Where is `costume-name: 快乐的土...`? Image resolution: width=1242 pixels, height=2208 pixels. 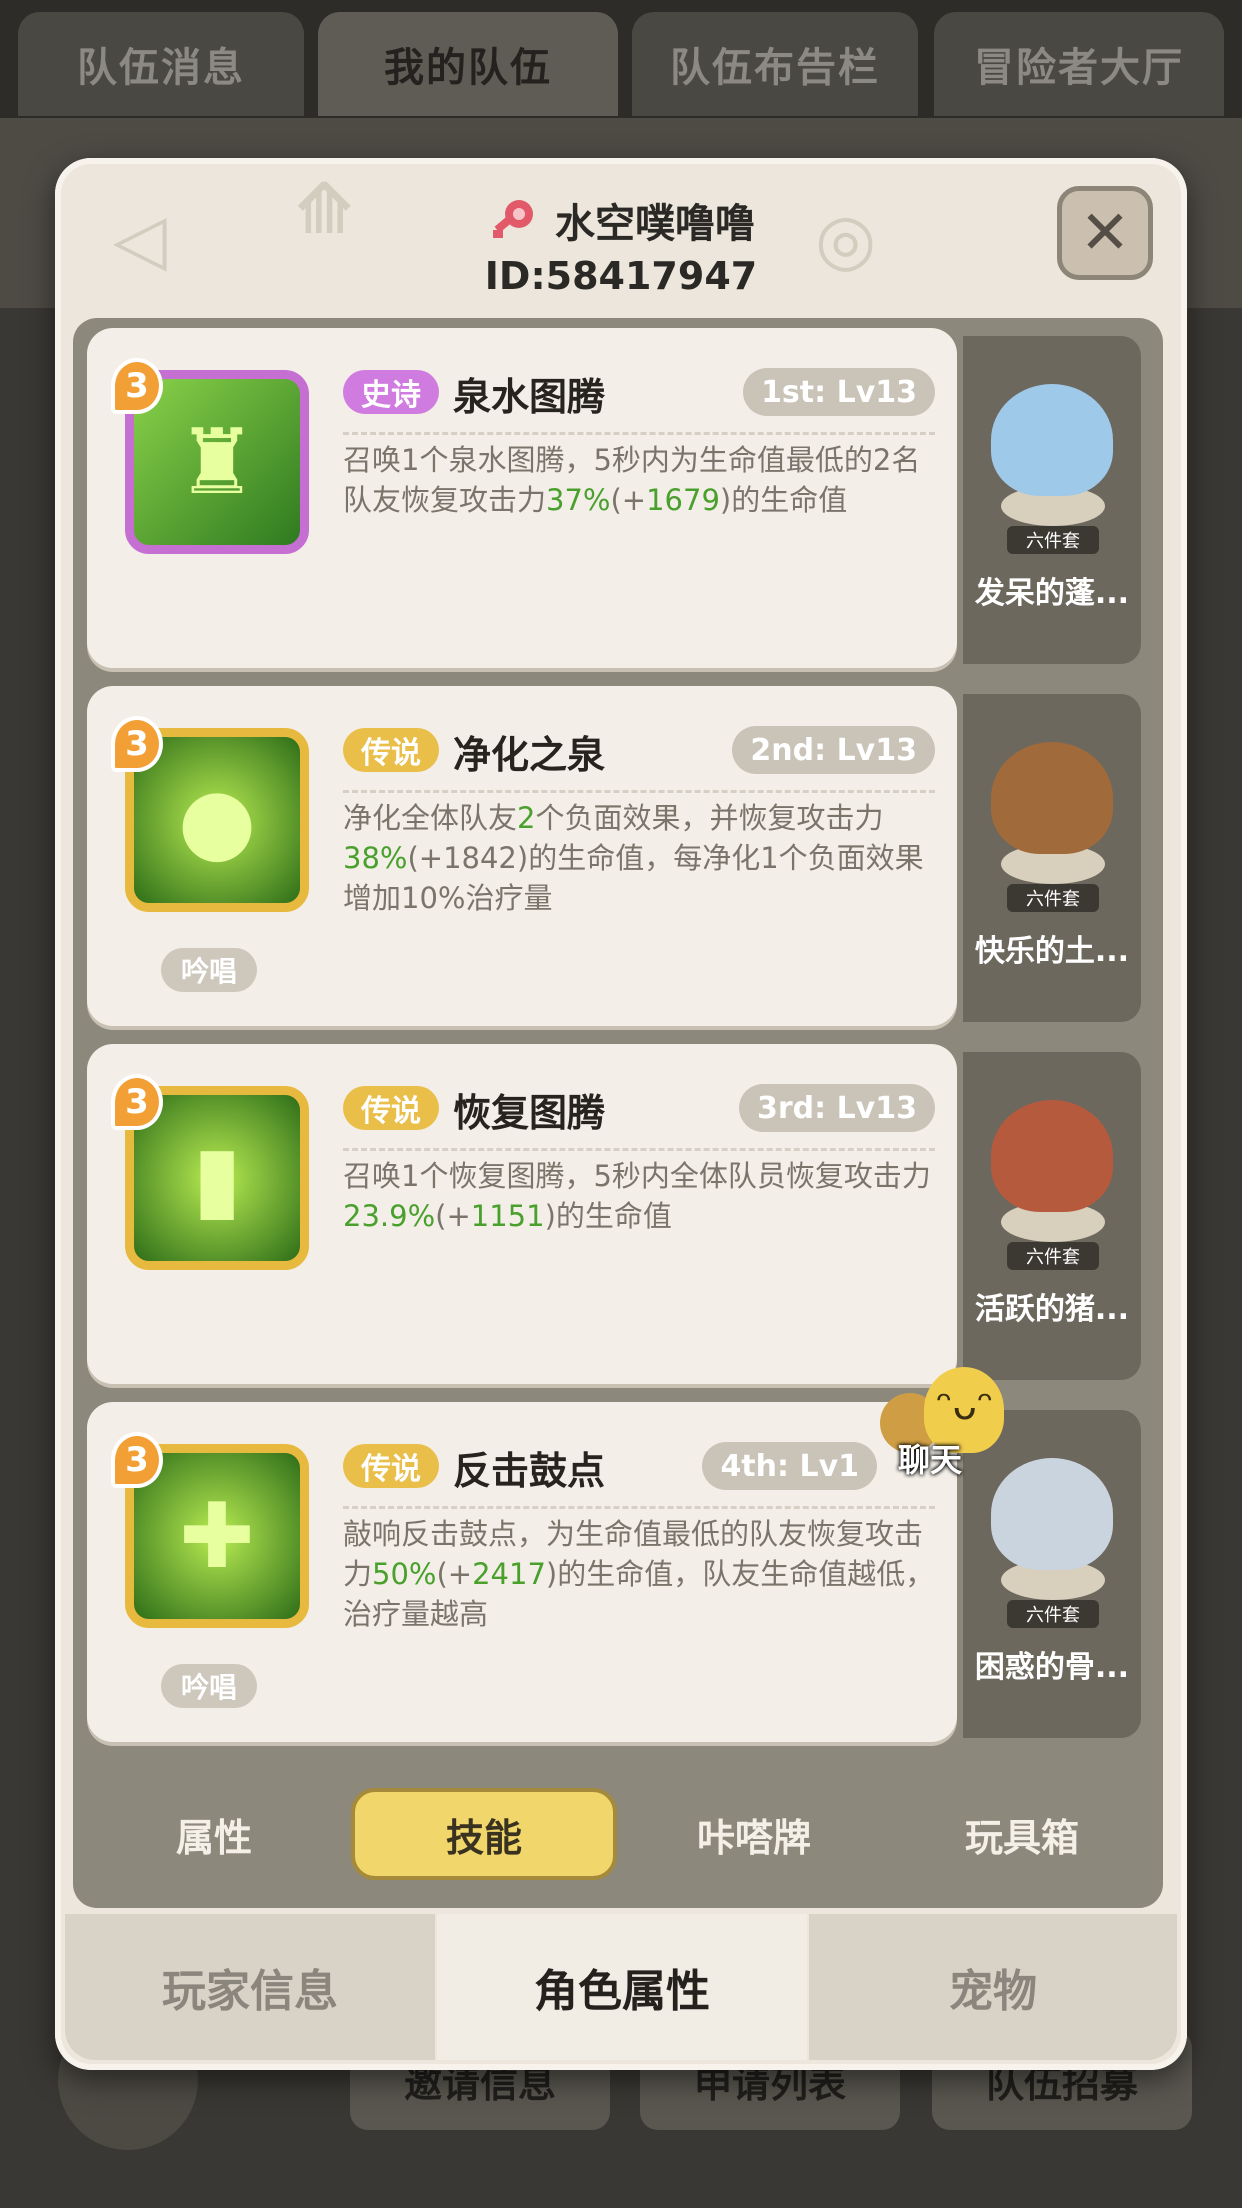
costume-name: 快乐的土... is located at coordinates (1052, 951).